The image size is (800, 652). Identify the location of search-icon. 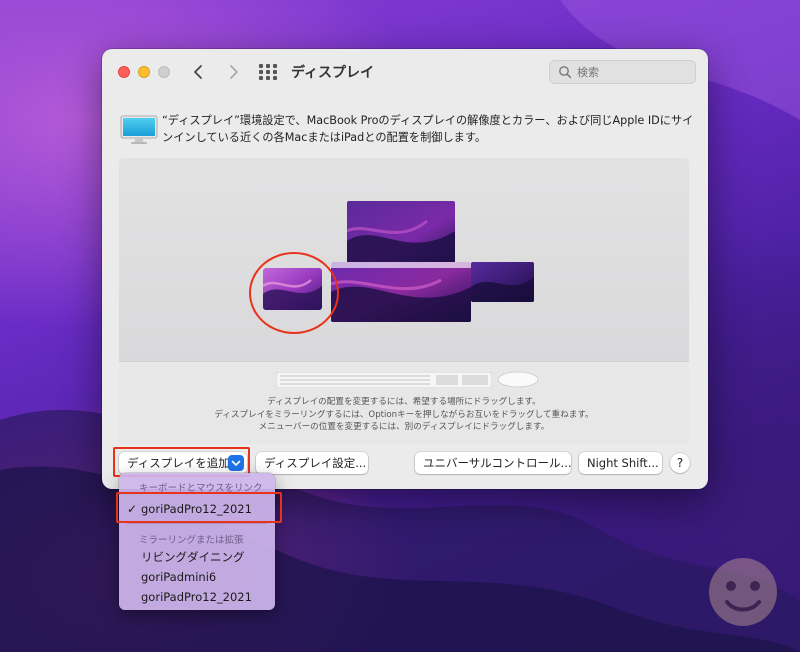
(565, 72).